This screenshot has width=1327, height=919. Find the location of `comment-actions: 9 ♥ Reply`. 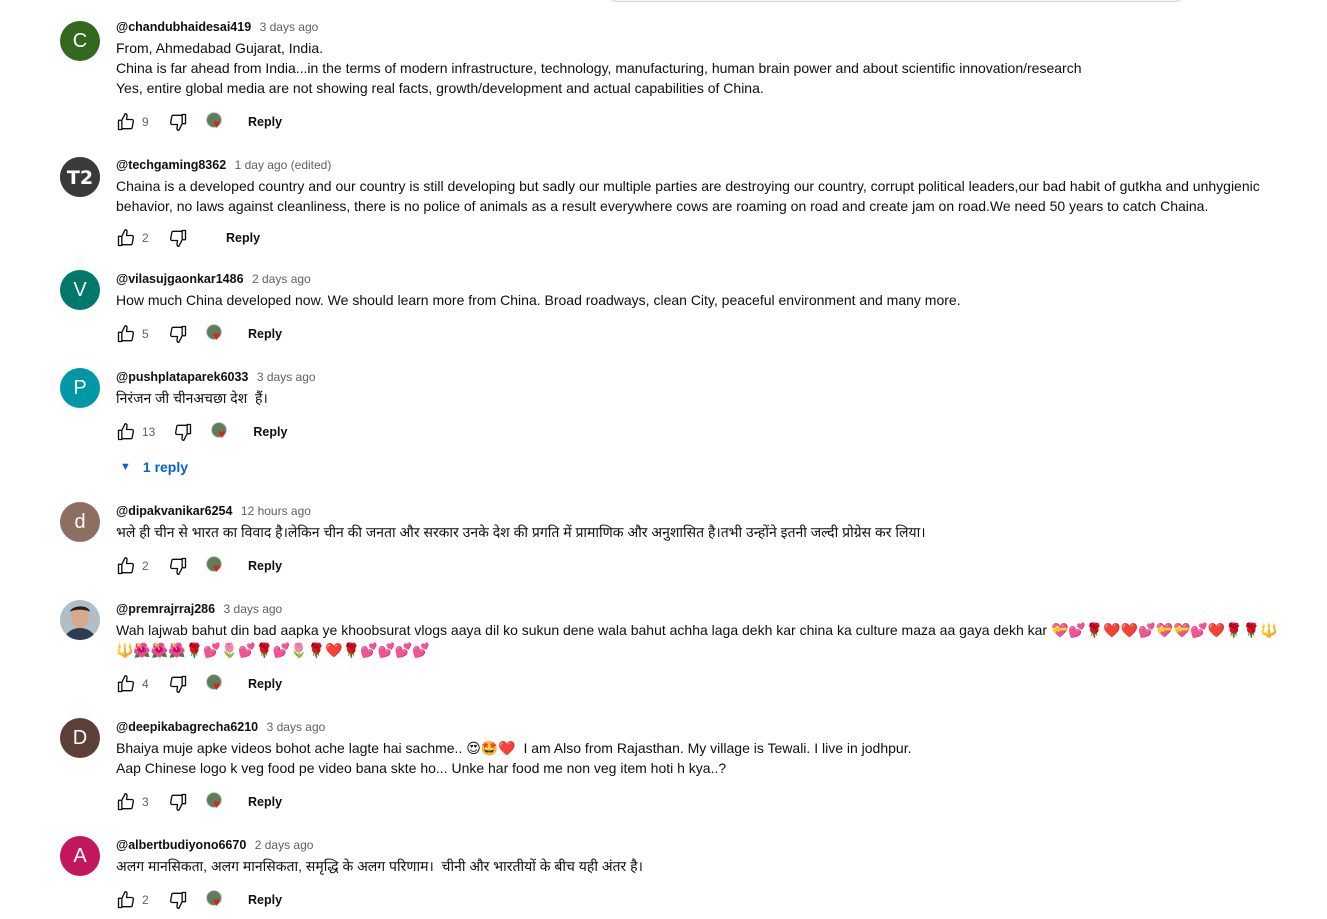

comment-actions: 9 ♥ Reply is located at coordinates (205, 122).